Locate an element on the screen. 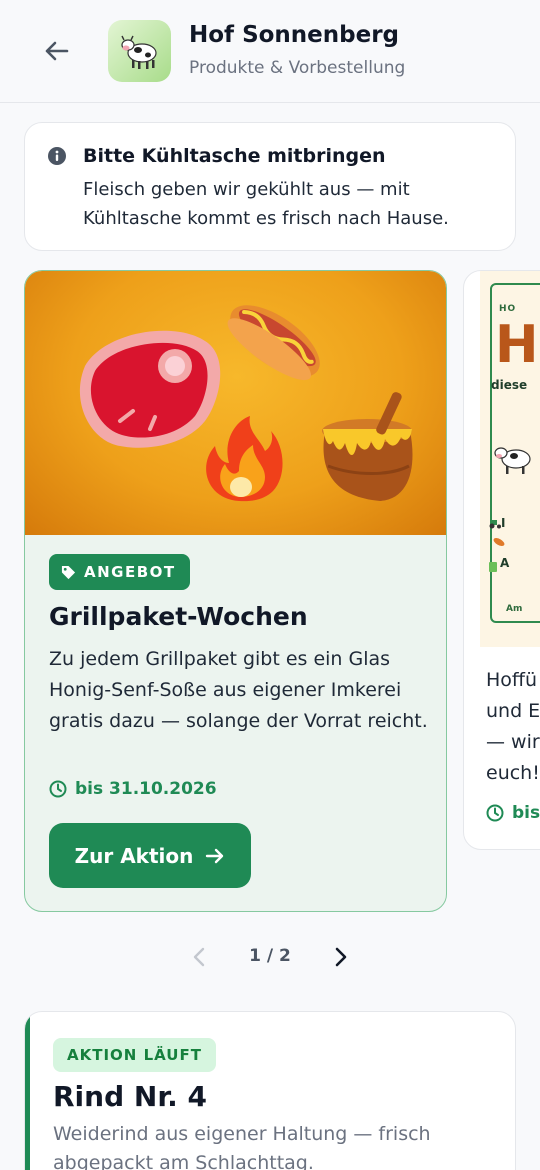 The height and width of the screenshot is (1170, 540). poster-headline: H is located at coordinates (517, 345).